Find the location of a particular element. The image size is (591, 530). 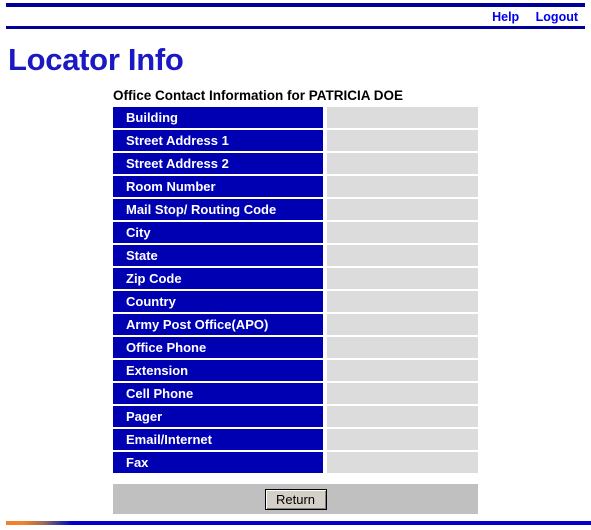

page-title: Locator Info is located at coordinates (96, 59).